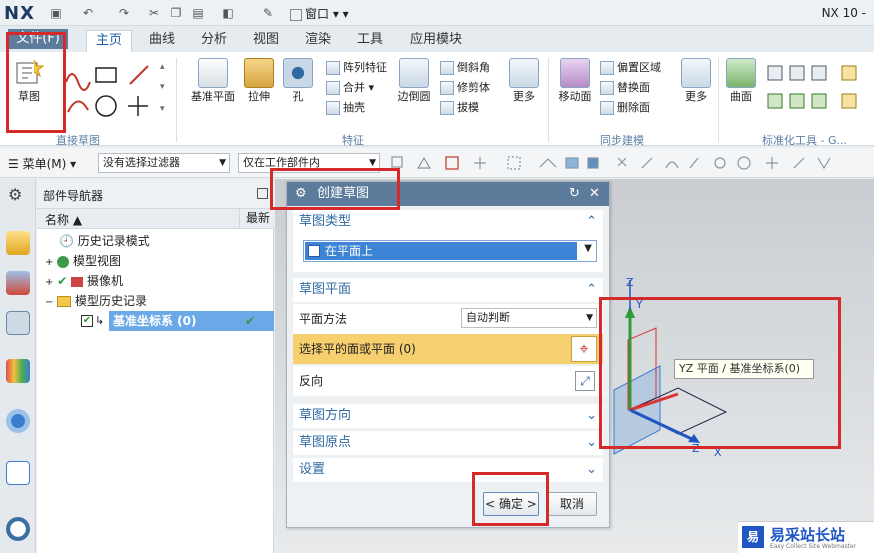 The height and width of the screenshot is (553, 874). What do you see at coordinates (524, 73) in the screenshot?
I see `more-icon` at bounding box center [524, 73].